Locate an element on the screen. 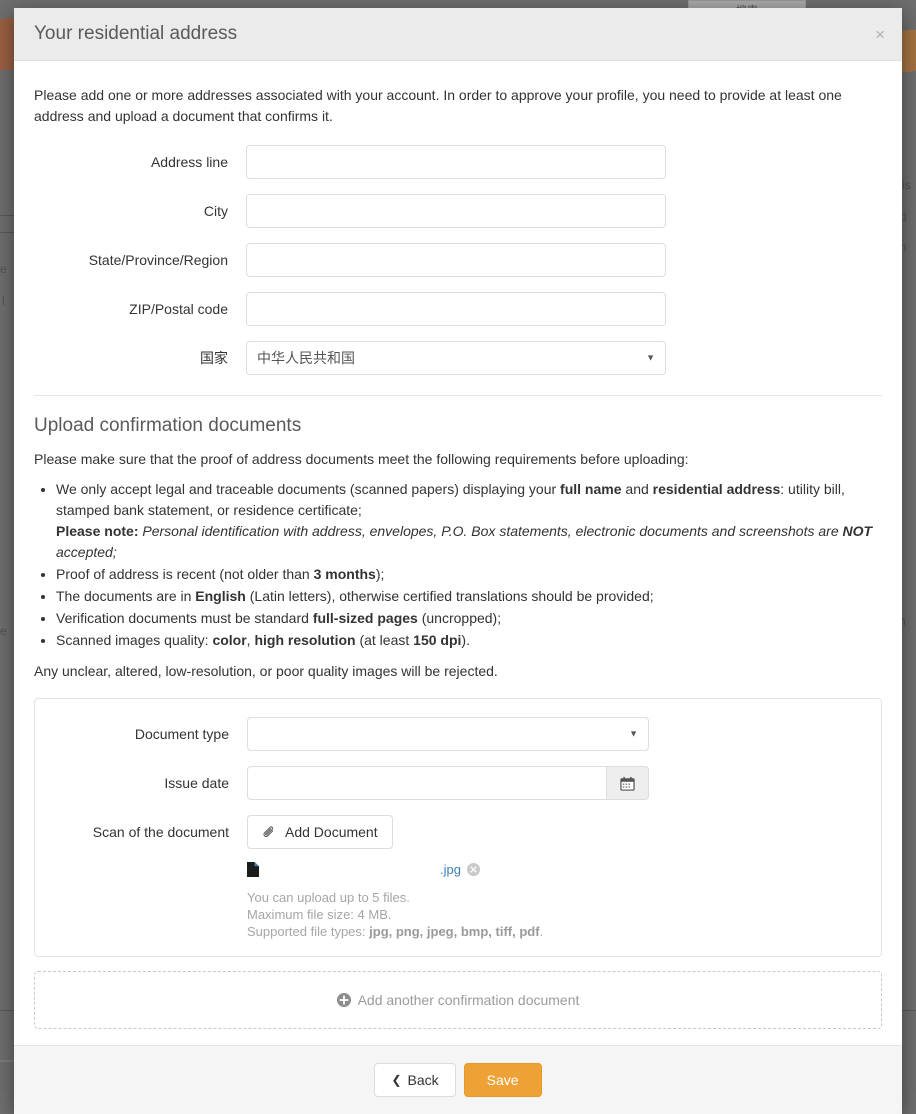 This screenshot has width=916, height=1114. city-label: City is located at coordinates (140, 211).